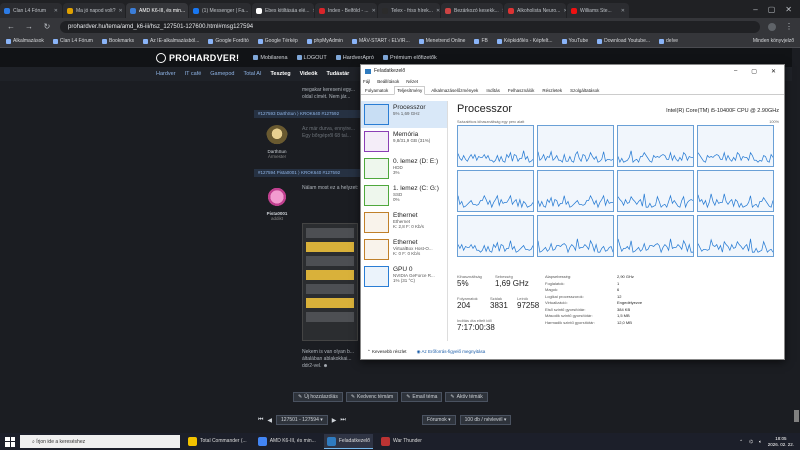  What do you see at coordinates (346, 10) in the screenshot?
I see `browser-tab: Index - Belföld - ... ✕` at bounding box center [346, 10].